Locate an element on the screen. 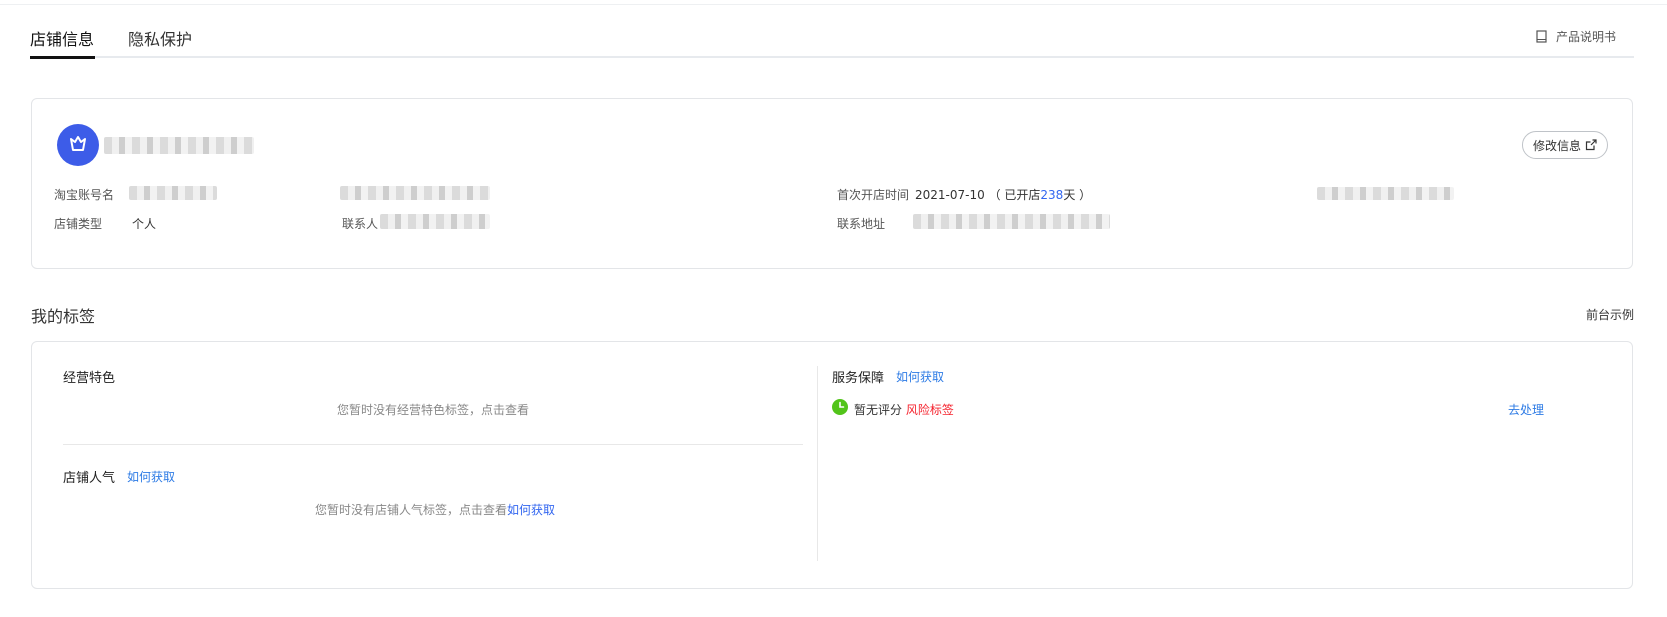 This screenshot has width=1667, height=617. business-features-title: 经营特色 is located at coordinates (89, 378).